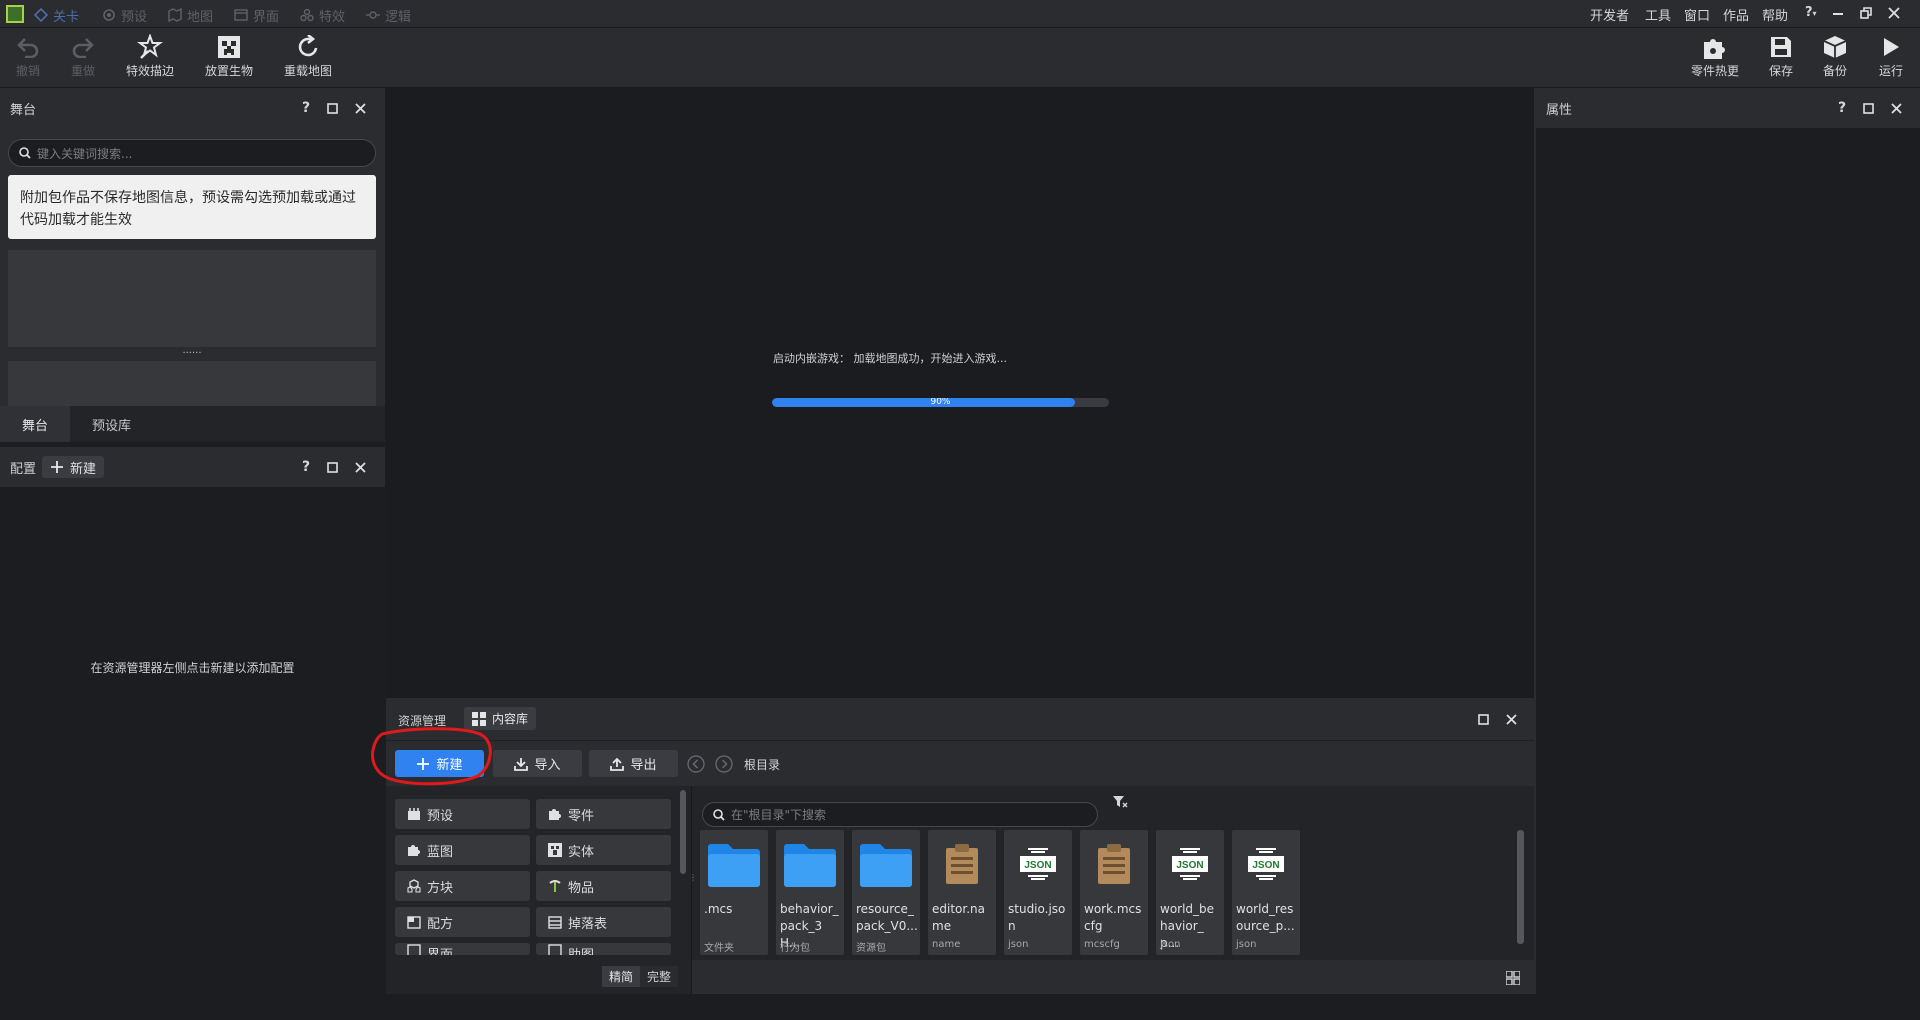 This screenshot has height=1020, width=1920. I want to click on folder-icon, so click(734, 864).